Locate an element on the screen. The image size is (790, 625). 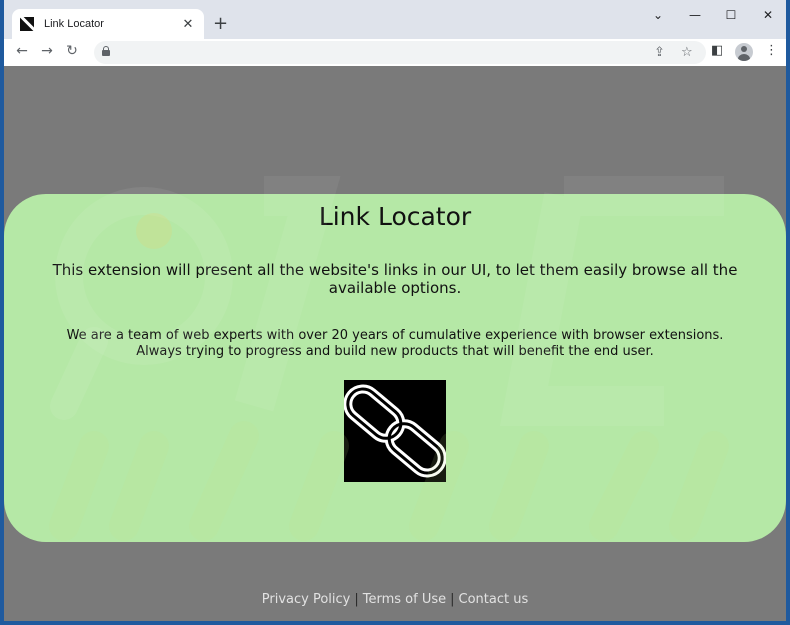
tab-search-chevron-icon: ⌄ is located at coordinates (658, 15).